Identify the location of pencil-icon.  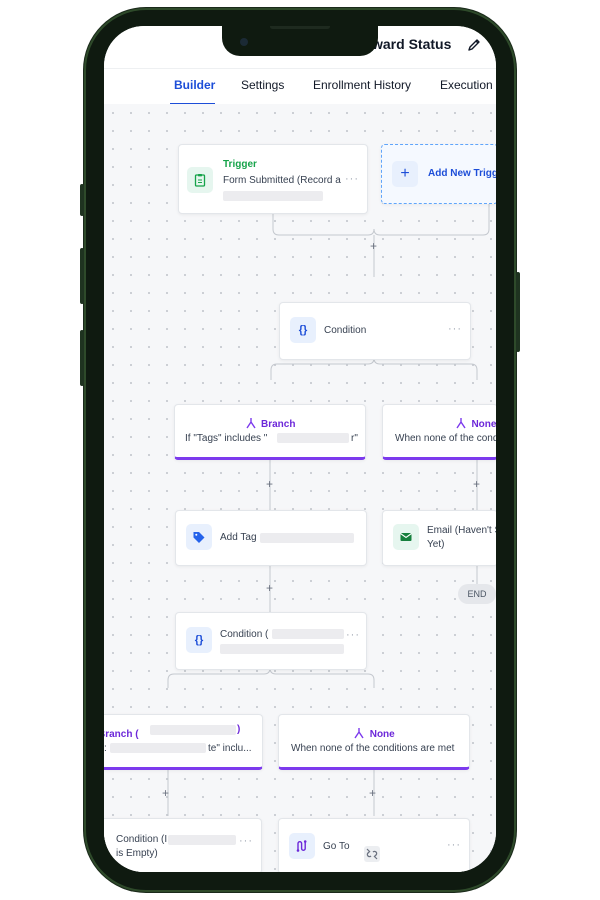
(474, 45).